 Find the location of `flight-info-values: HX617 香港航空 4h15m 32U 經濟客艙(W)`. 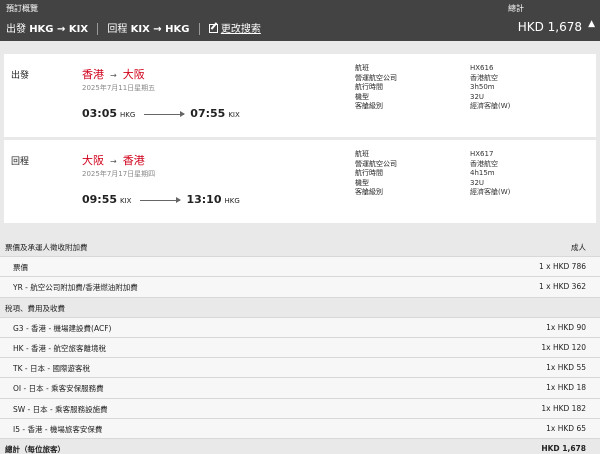

flight-info-values: HX617 香港航空 4h15m 32U 經濟客艙(W) is located at coordinates (490, 174).